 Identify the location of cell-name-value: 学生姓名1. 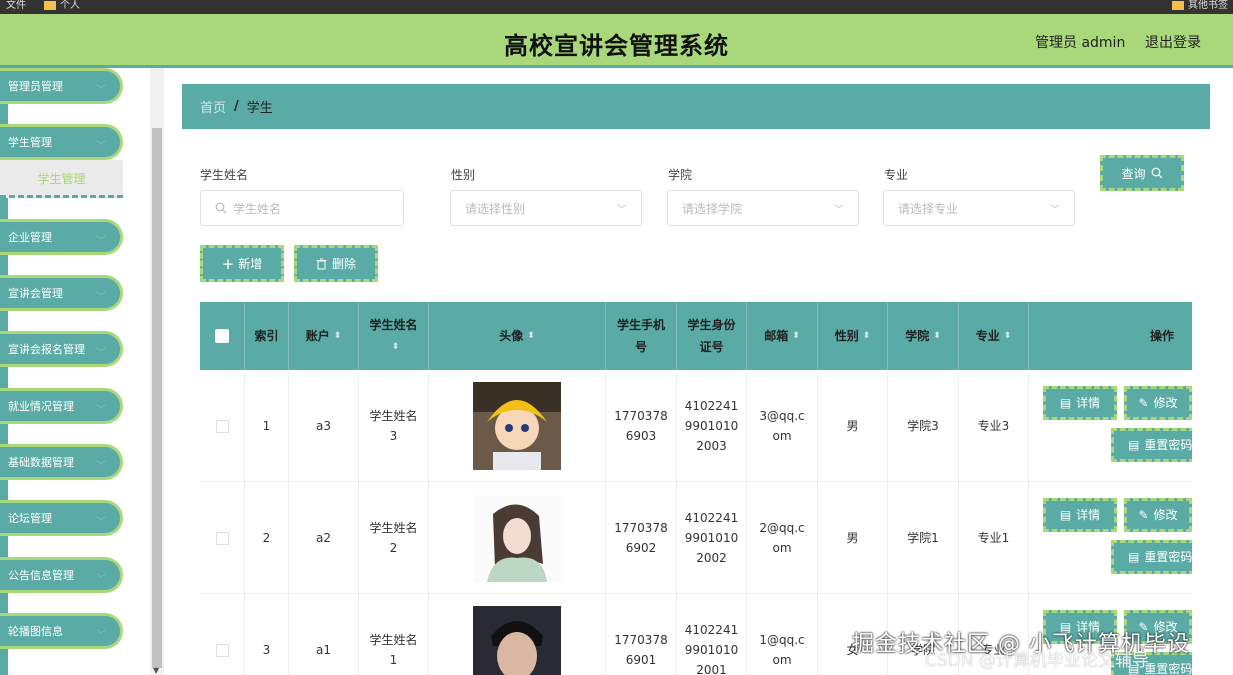
(393, 650).